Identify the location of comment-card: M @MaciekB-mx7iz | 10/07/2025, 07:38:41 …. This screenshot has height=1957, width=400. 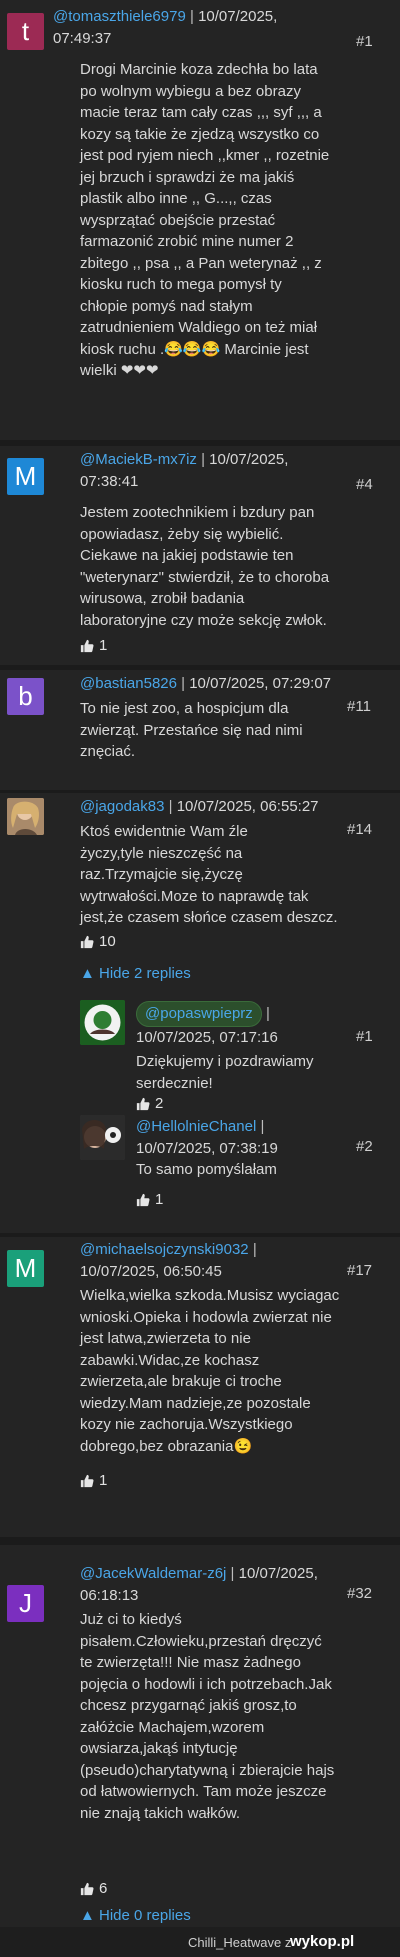
(200, 555).